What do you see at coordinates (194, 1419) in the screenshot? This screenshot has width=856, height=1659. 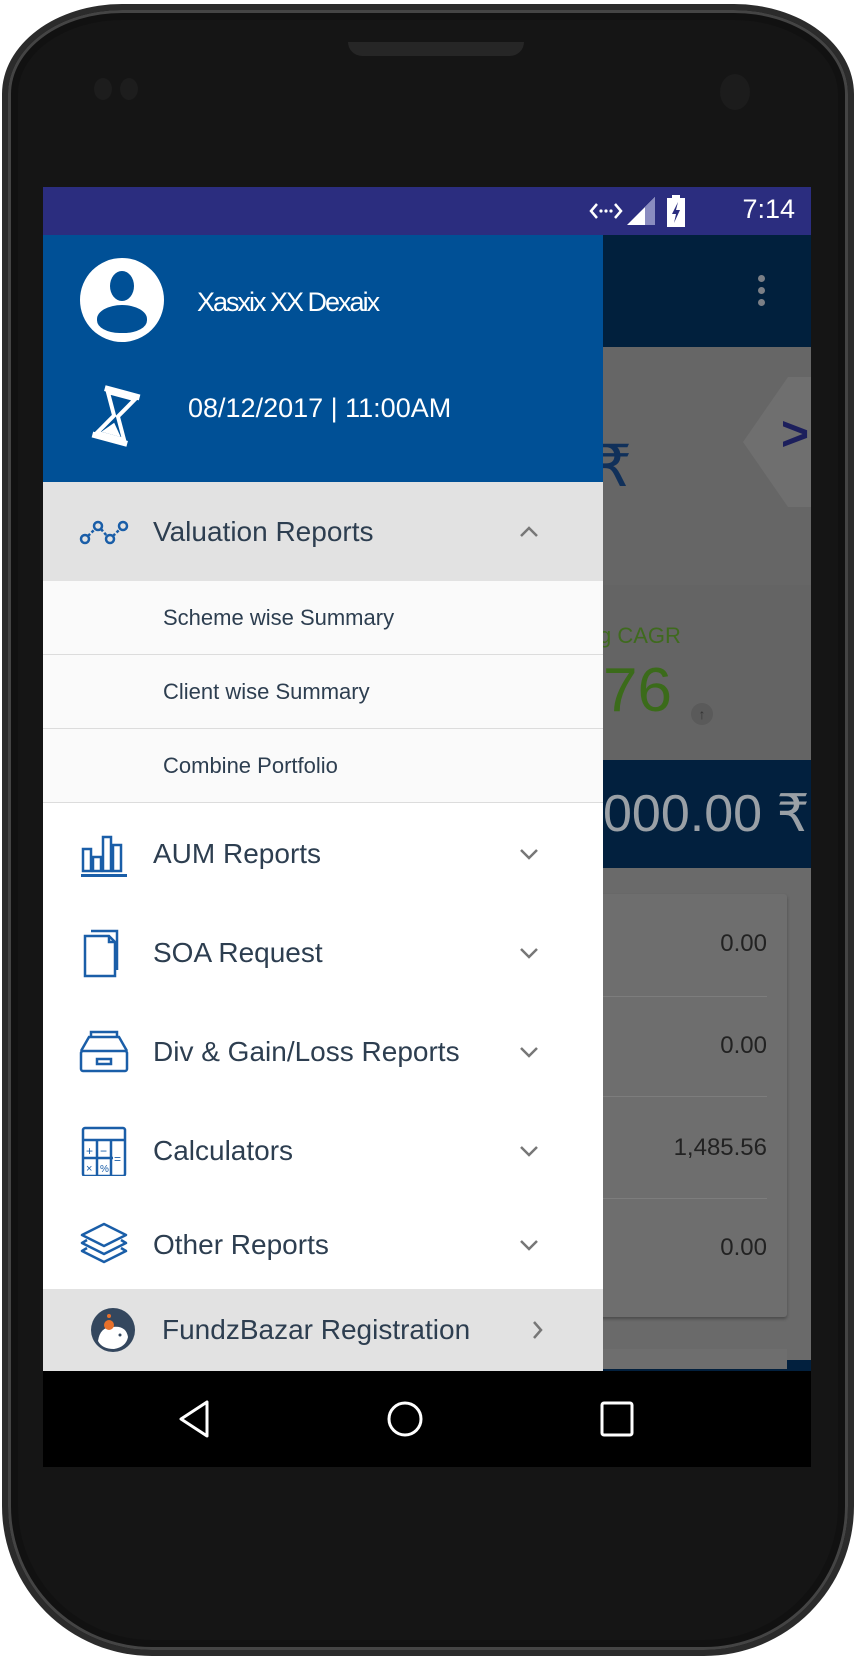 I see `back-icon` at bounding box center [194, 1419].